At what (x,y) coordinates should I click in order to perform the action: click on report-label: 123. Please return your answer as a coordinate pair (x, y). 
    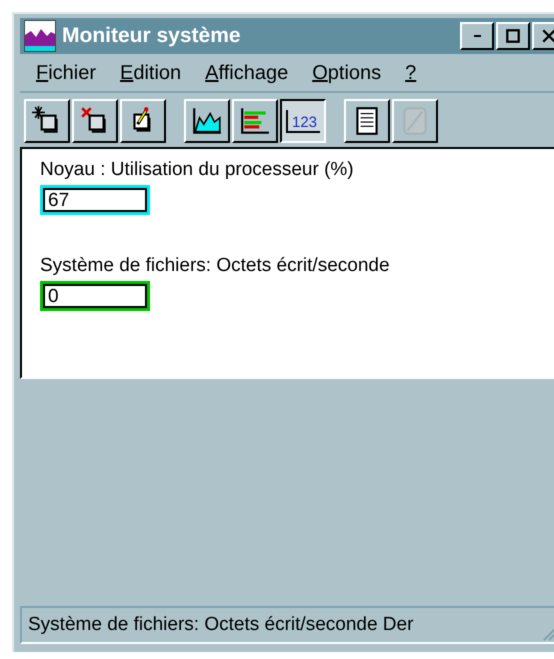
    Looking at the image, I should click on (303, 121).